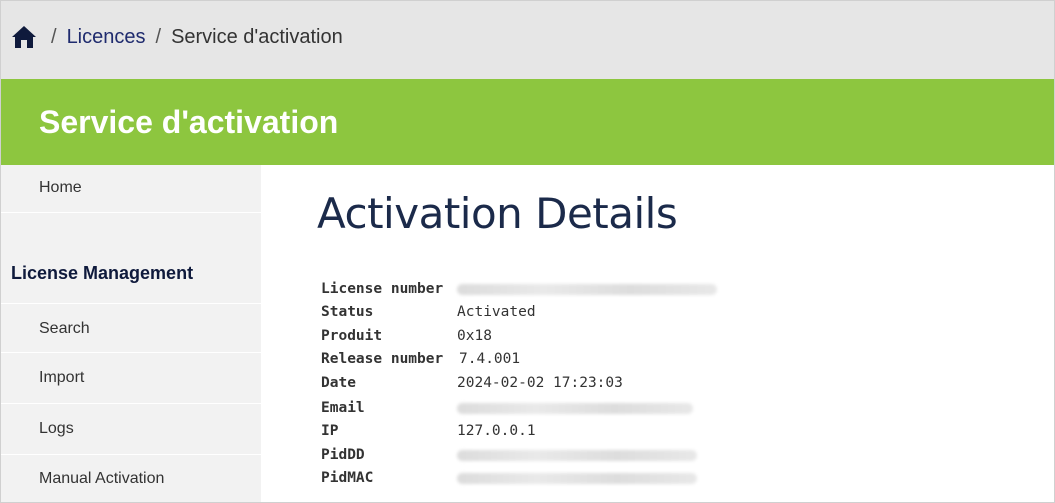  I want to click on detail-row-produit: Produit 0x18, so click(406, 336).